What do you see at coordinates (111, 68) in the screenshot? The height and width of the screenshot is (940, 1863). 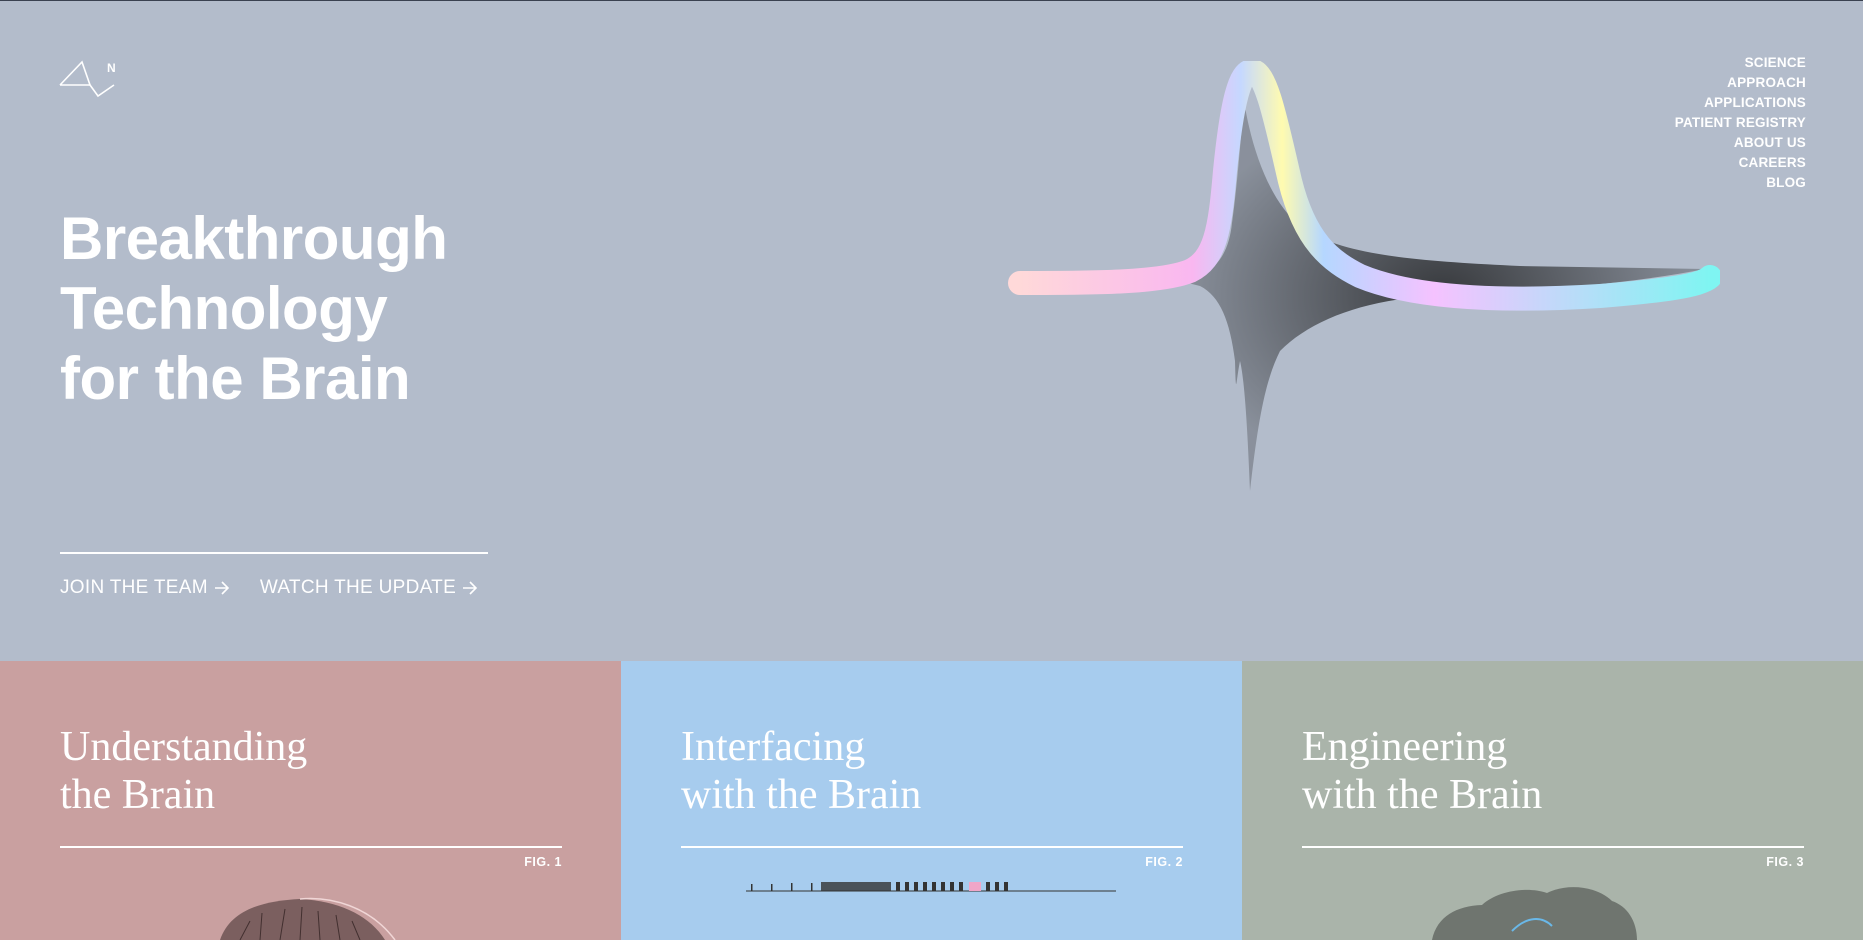 I see `logo-letter: N` at bounding box center [111, 68].